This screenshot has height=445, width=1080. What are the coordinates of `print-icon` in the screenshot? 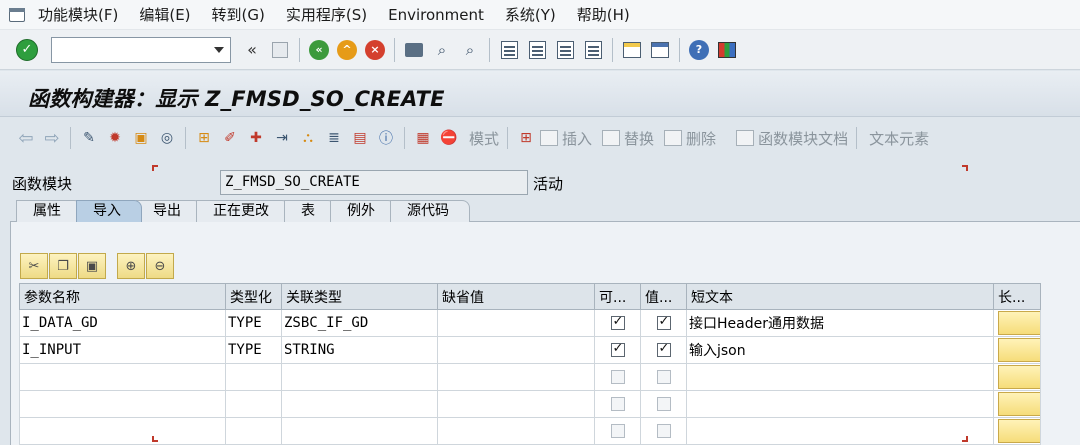 It's located at (414, 50).